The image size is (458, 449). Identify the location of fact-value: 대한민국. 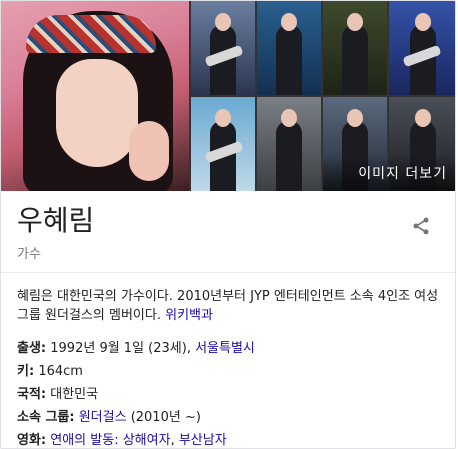
(74, 394).